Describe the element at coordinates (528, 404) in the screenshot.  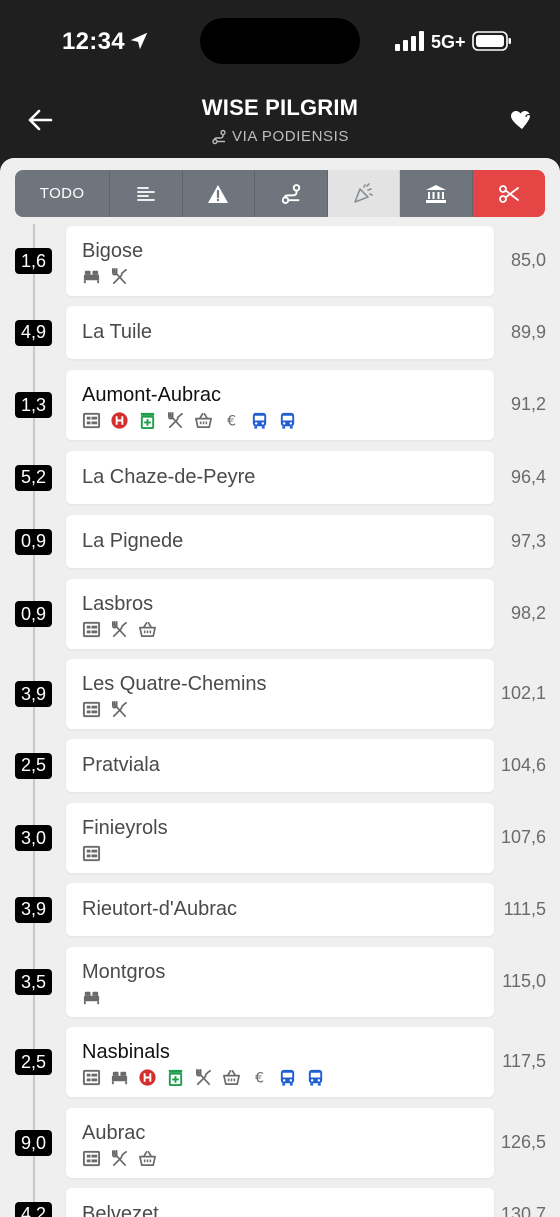
I see `cumulative-km: 91,2` at that location.